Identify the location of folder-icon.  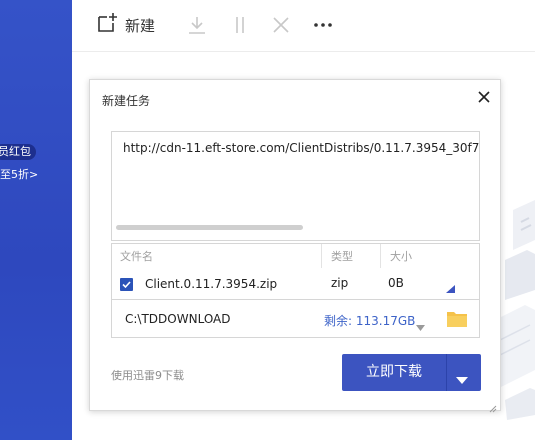
(457, 319).